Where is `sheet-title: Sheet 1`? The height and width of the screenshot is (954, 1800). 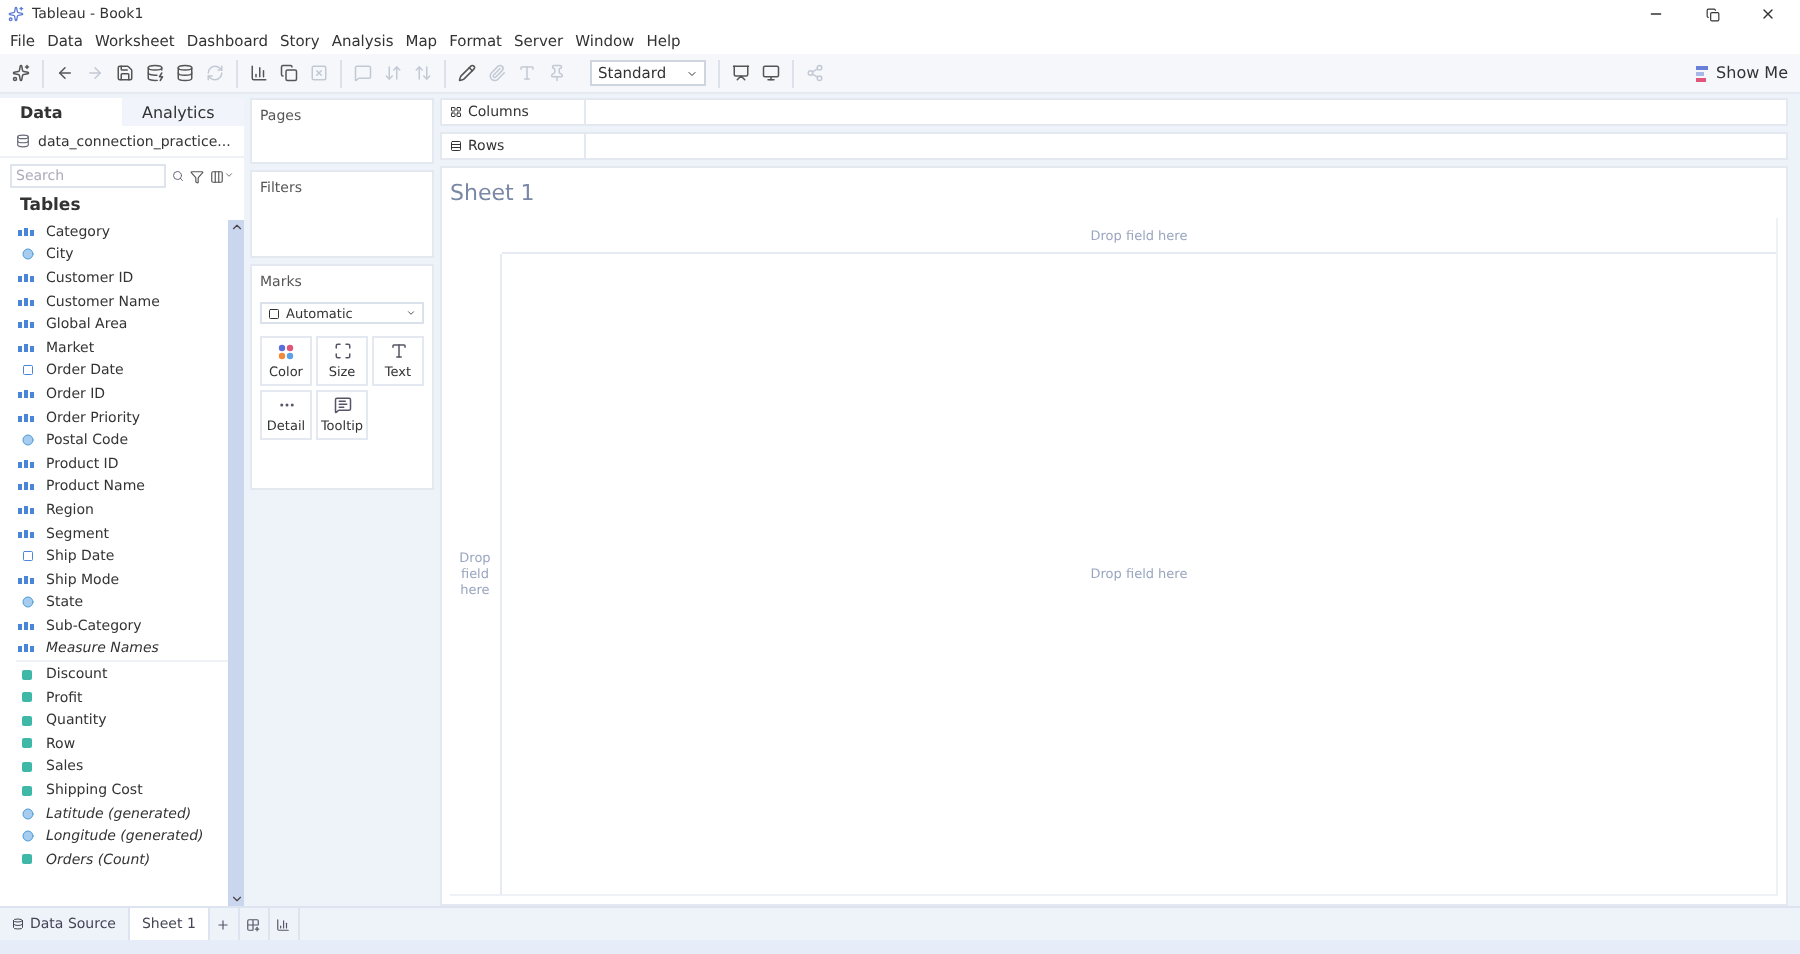 sheet-title: Sheet 1 is located at coordinates (493, 195).